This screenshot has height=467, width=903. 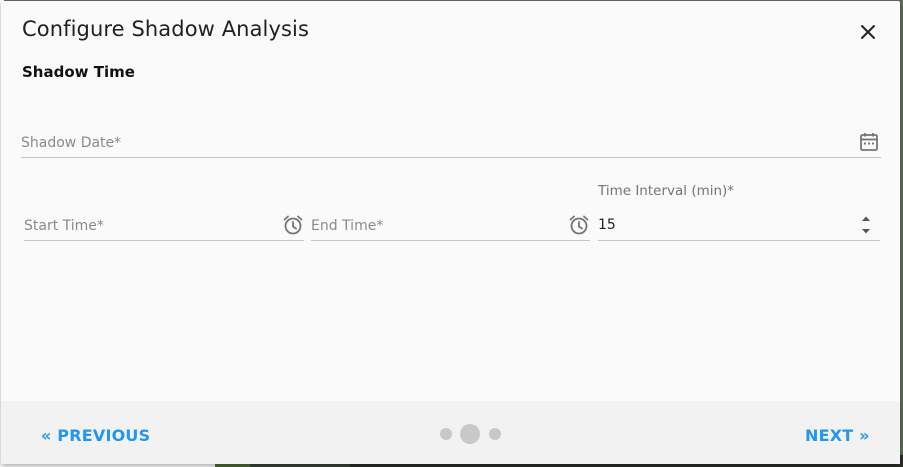 I want to click on calendar-icon, so click(x=869, y=144).